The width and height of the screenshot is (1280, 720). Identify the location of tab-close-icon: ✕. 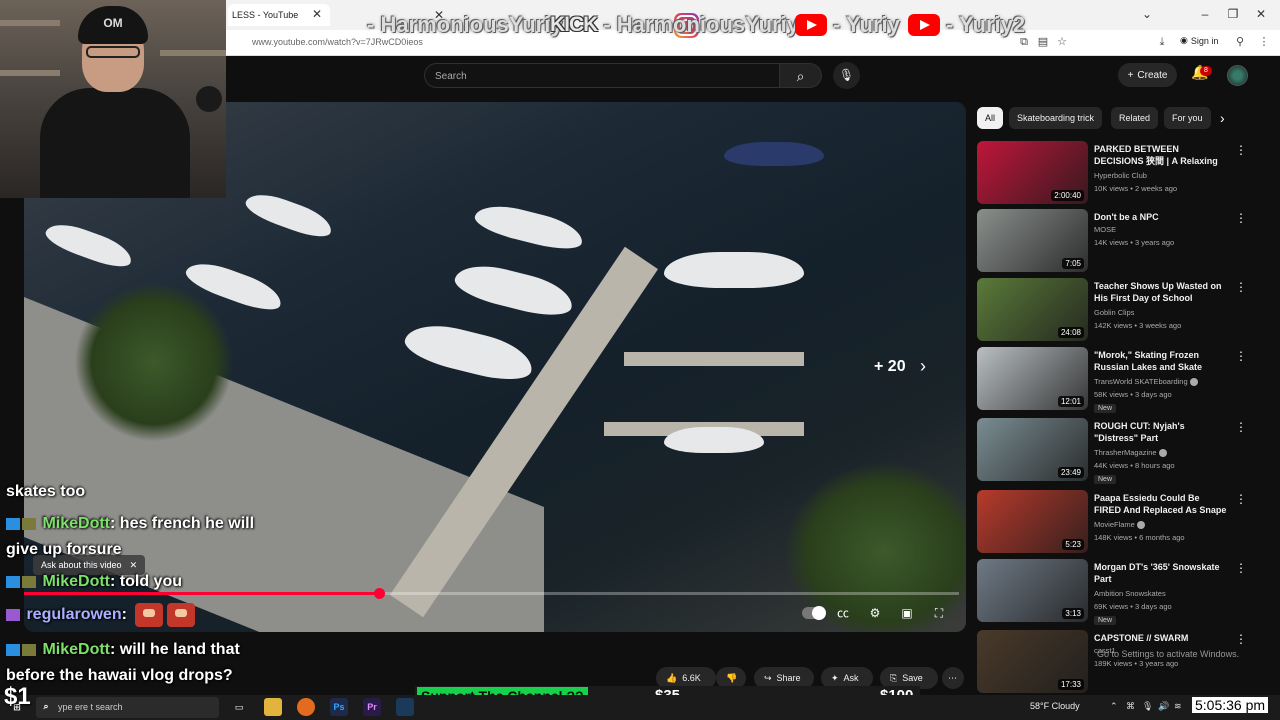
(317, 14).